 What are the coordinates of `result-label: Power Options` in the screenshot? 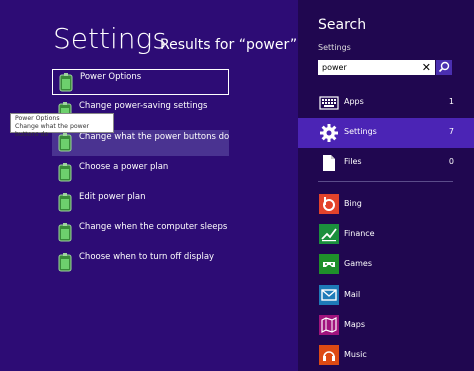 It's located at (111, 77).